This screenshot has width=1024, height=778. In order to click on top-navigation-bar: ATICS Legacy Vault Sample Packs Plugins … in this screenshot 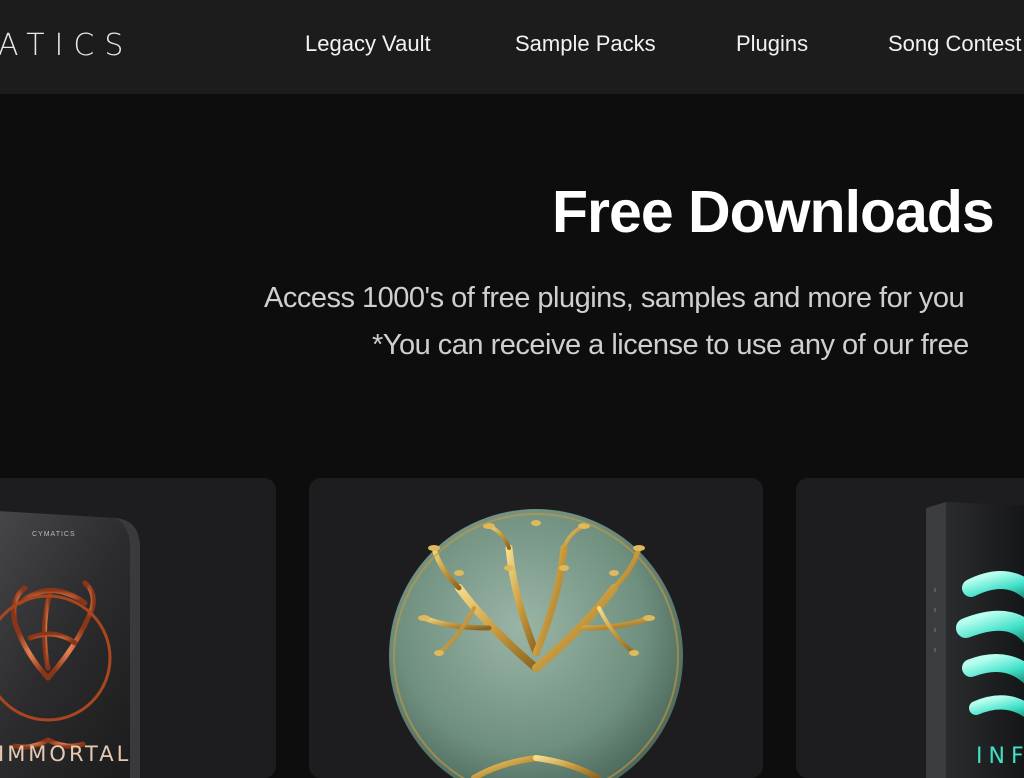, I will do `click(512, 47)`.